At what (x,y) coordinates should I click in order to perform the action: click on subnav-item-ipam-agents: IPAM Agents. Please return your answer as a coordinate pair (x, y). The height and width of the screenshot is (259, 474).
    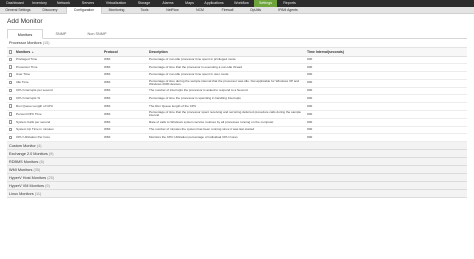
    Looking at the image, I should click on (288, 10).